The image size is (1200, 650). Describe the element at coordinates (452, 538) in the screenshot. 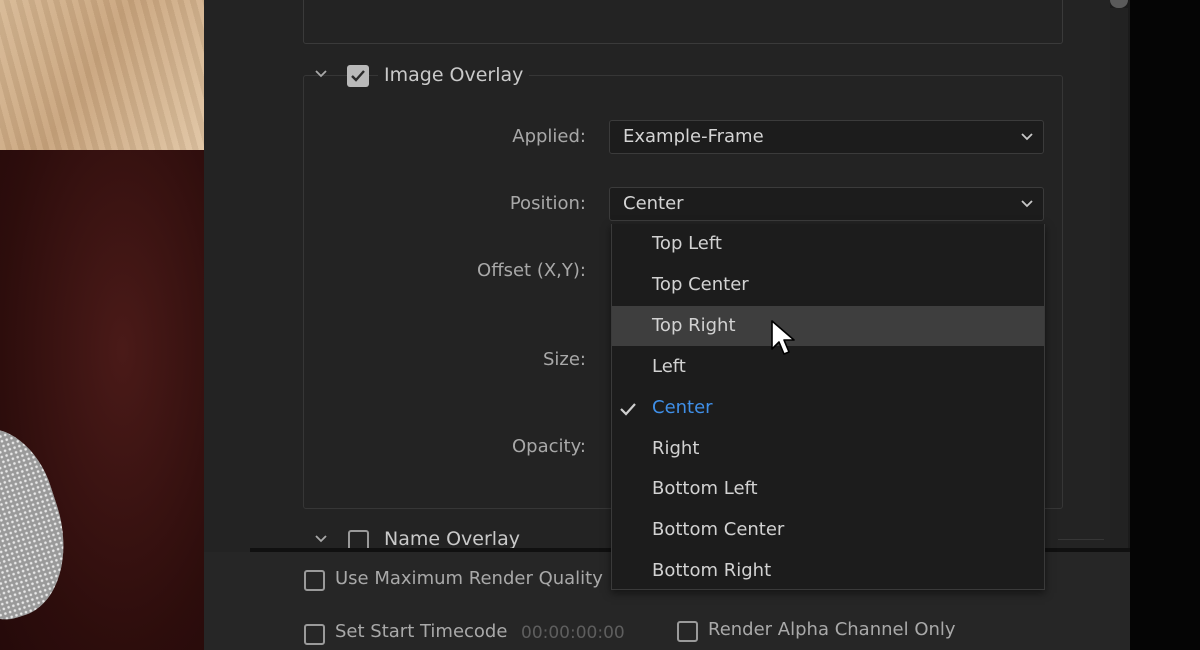

I see `name-overlay-title: Name Overlay` at that location.